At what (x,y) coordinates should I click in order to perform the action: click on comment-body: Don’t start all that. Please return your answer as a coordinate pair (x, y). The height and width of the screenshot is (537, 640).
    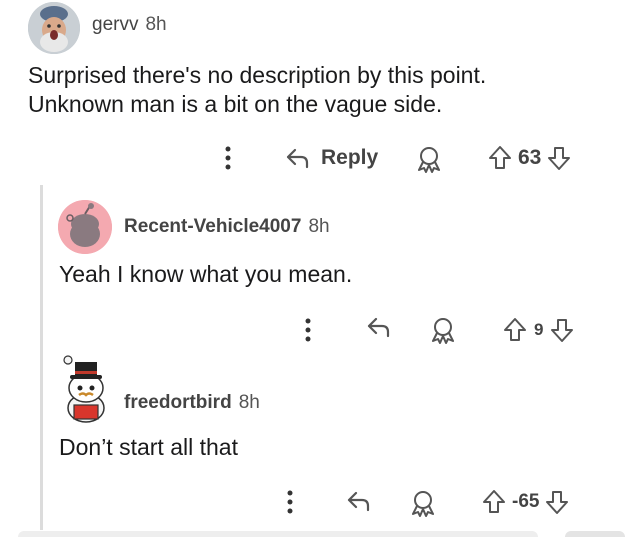
    Looking at the image, I should click on (148, 447).